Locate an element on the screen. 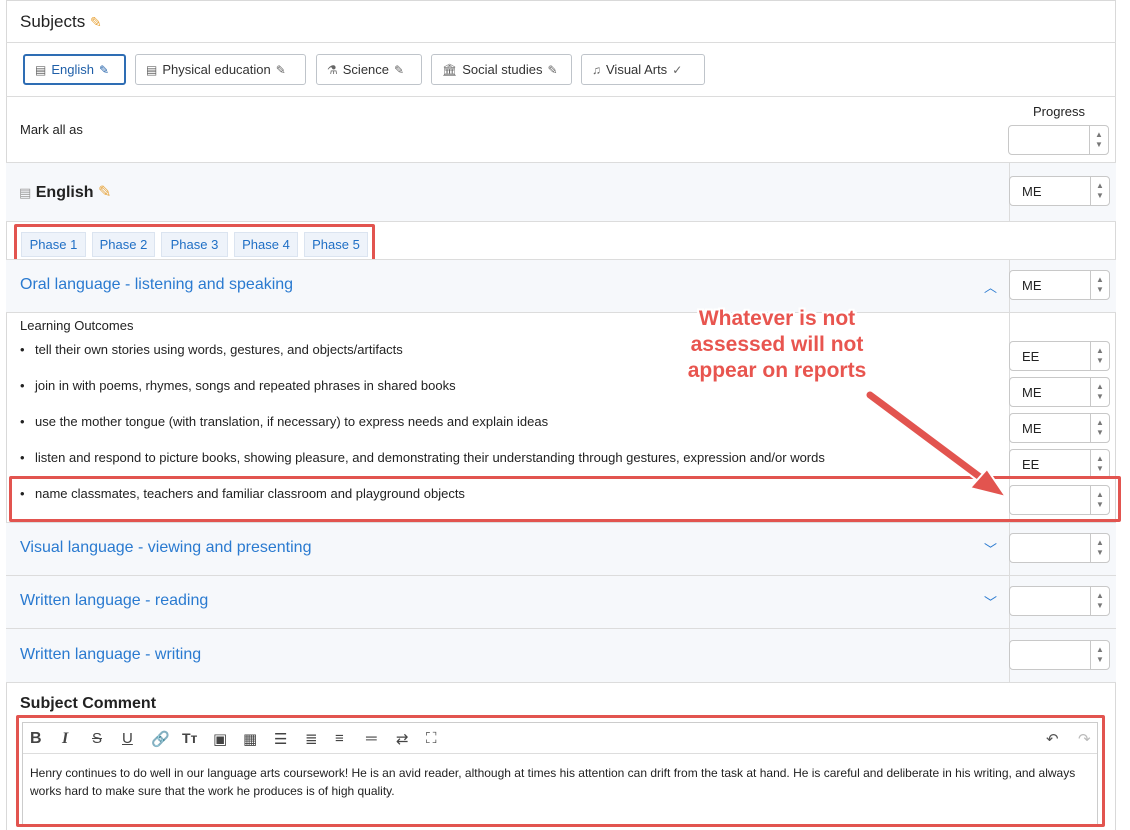 This screenshot has height=830, width=1130. comment-label: Subject Comment is located at coordinates (88, 703).